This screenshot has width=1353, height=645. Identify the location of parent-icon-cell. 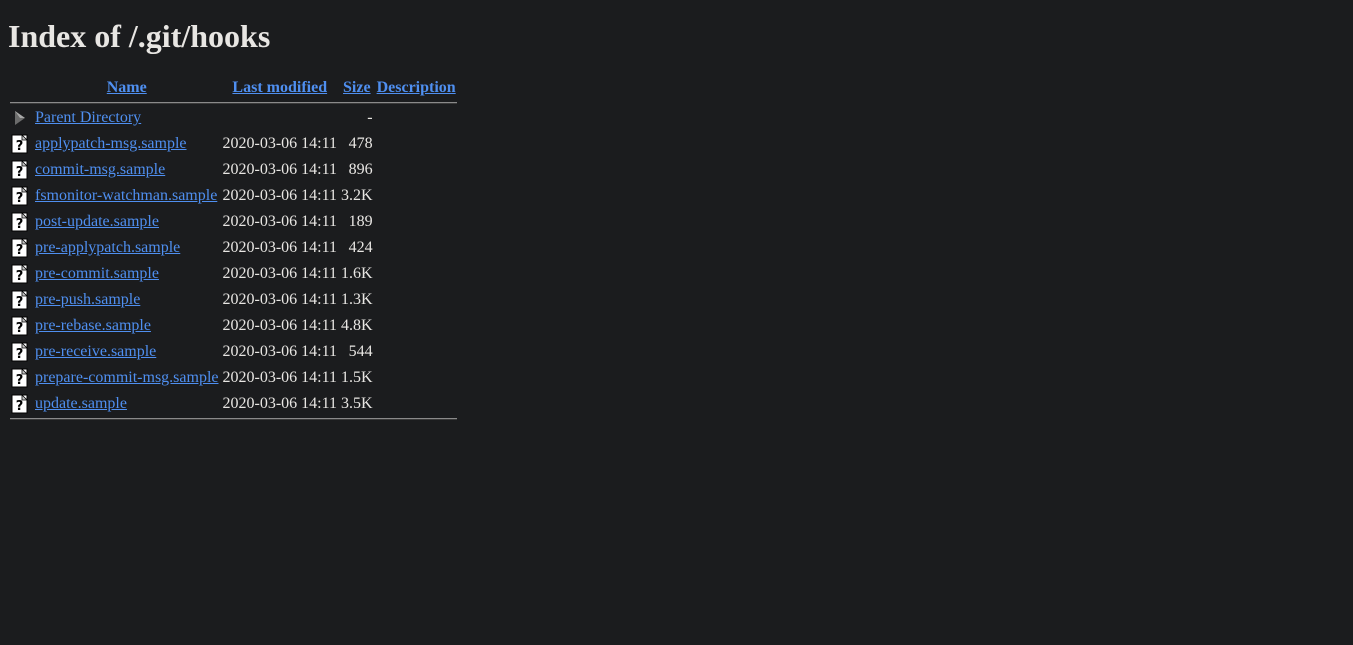
(21, 118).